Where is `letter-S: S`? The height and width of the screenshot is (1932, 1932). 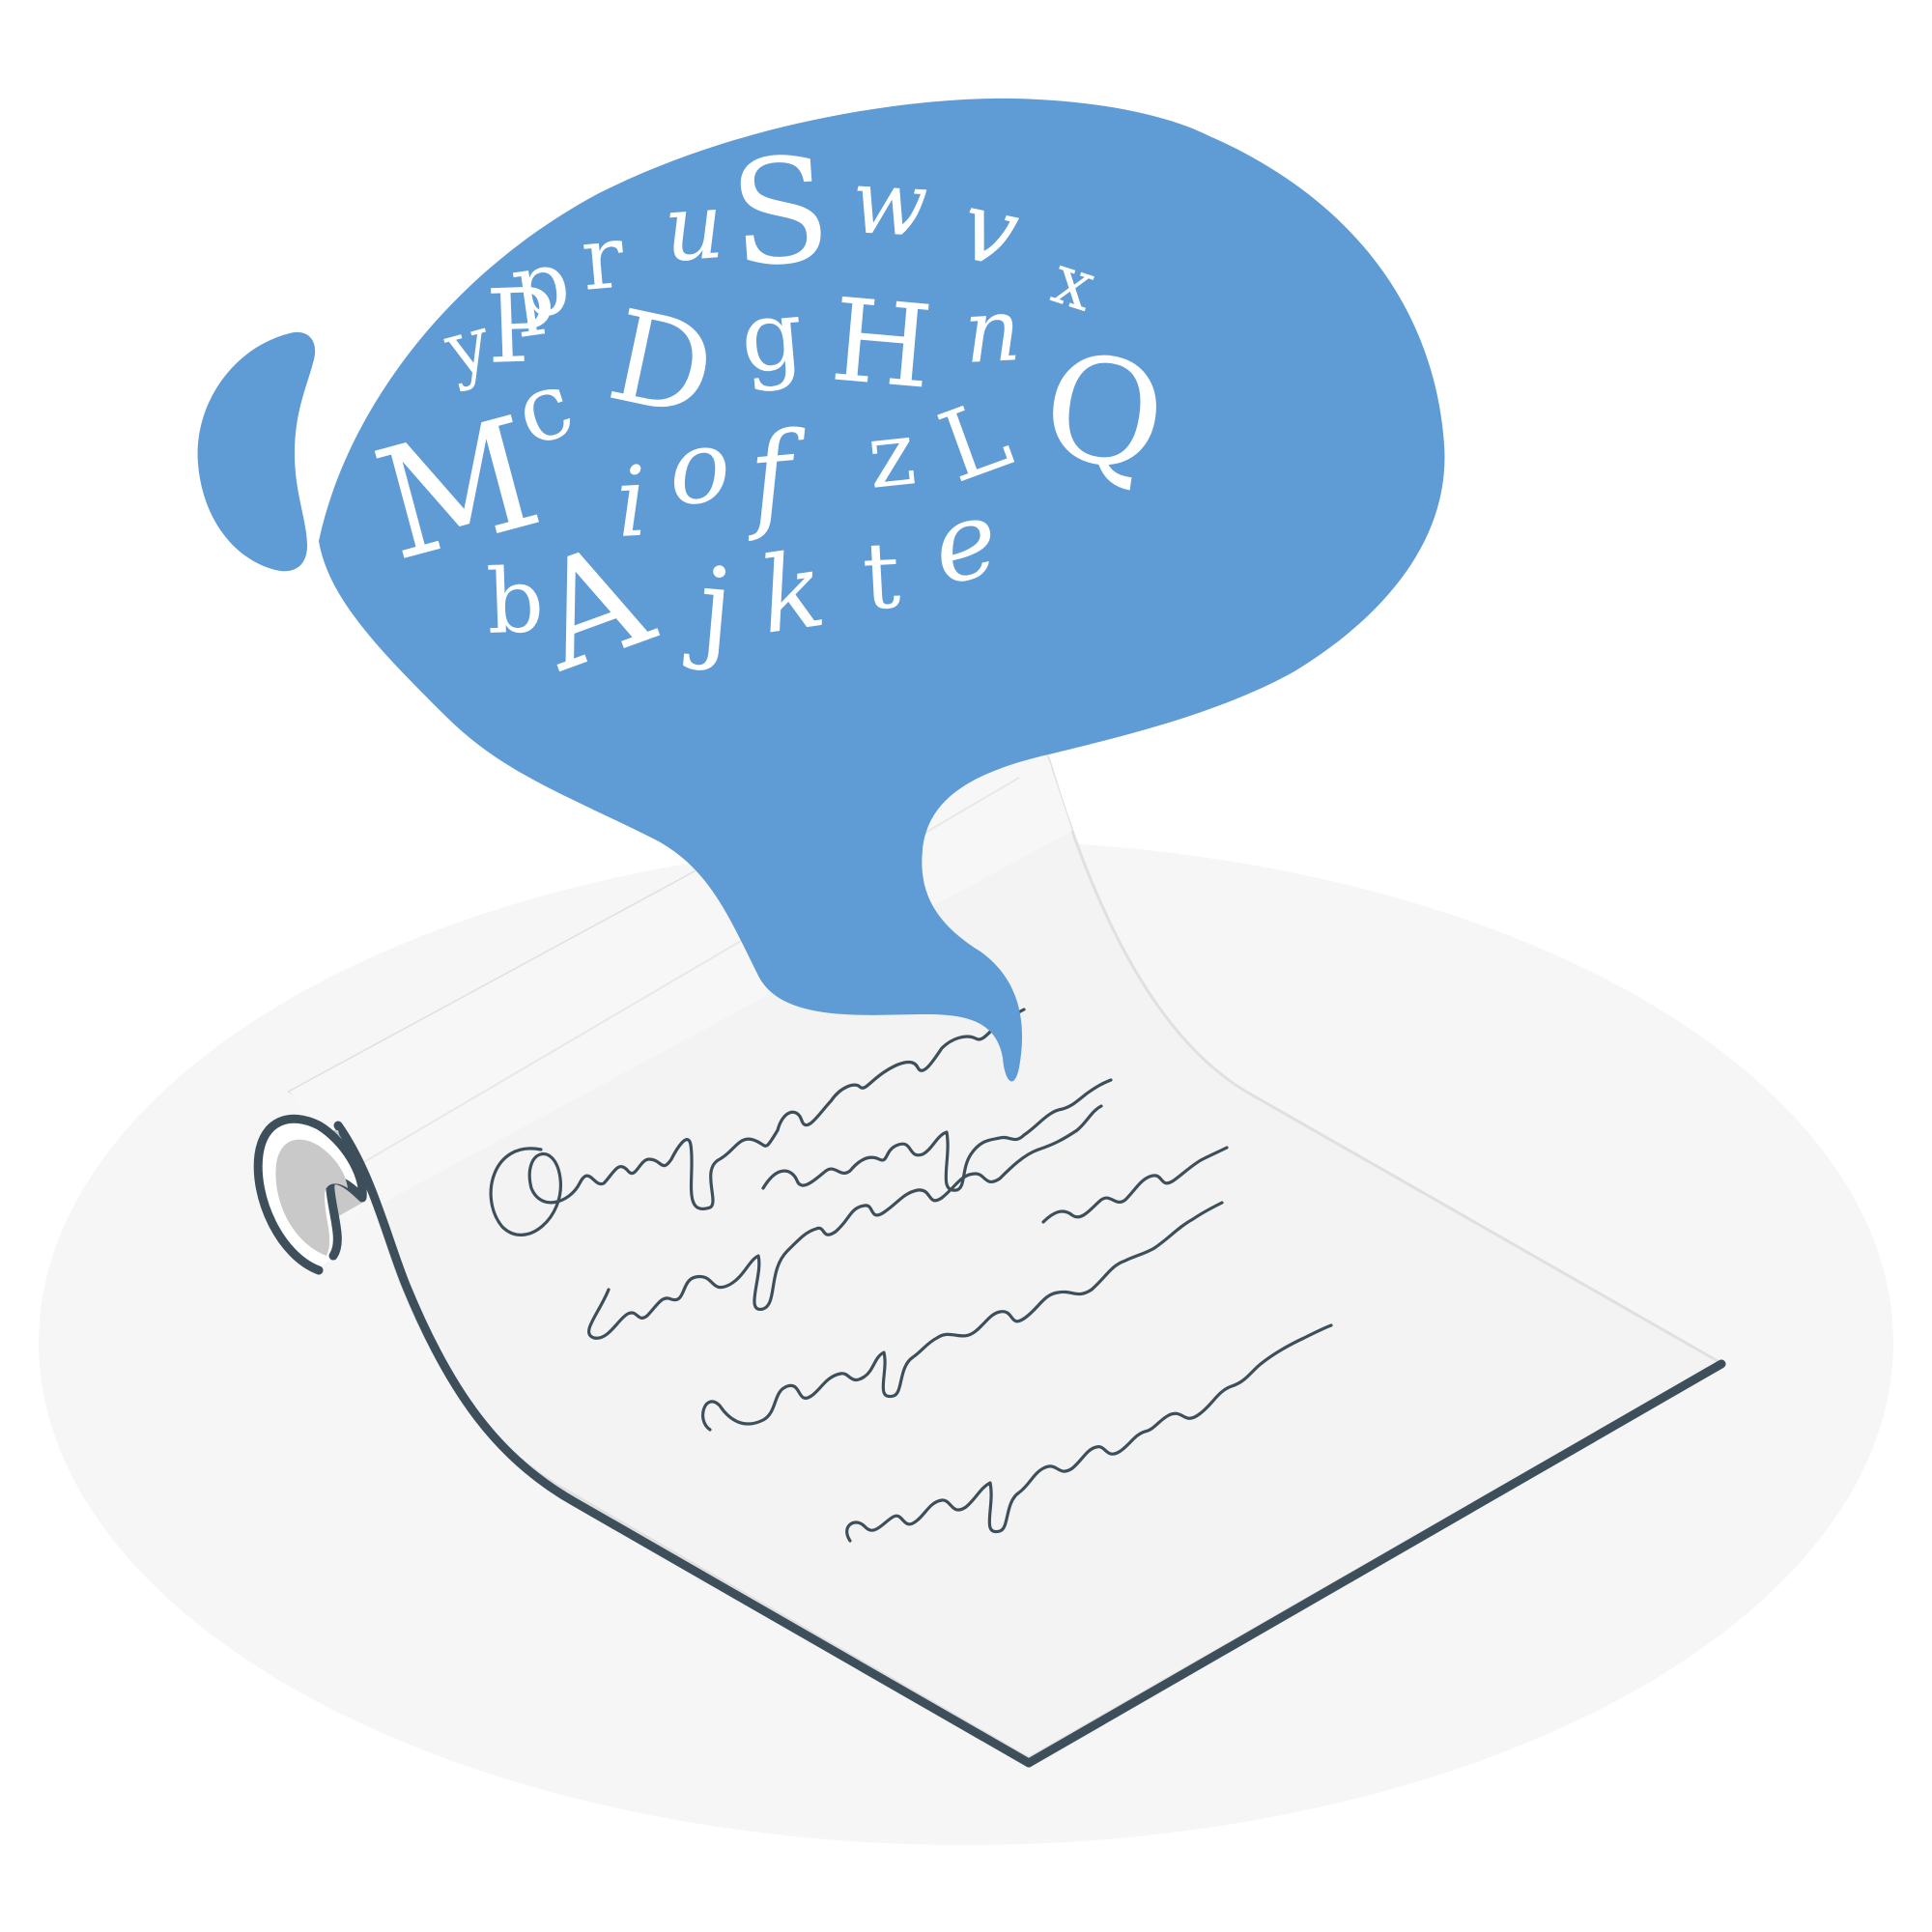 letter-S: S is located at coordinates (780, 213).